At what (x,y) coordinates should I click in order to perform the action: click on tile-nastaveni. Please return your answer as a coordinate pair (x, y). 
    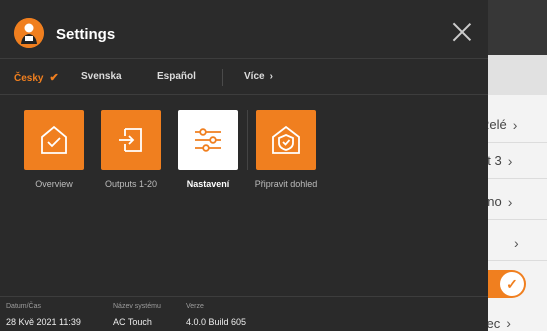
    Looking at the image, I should click on (208, 140).